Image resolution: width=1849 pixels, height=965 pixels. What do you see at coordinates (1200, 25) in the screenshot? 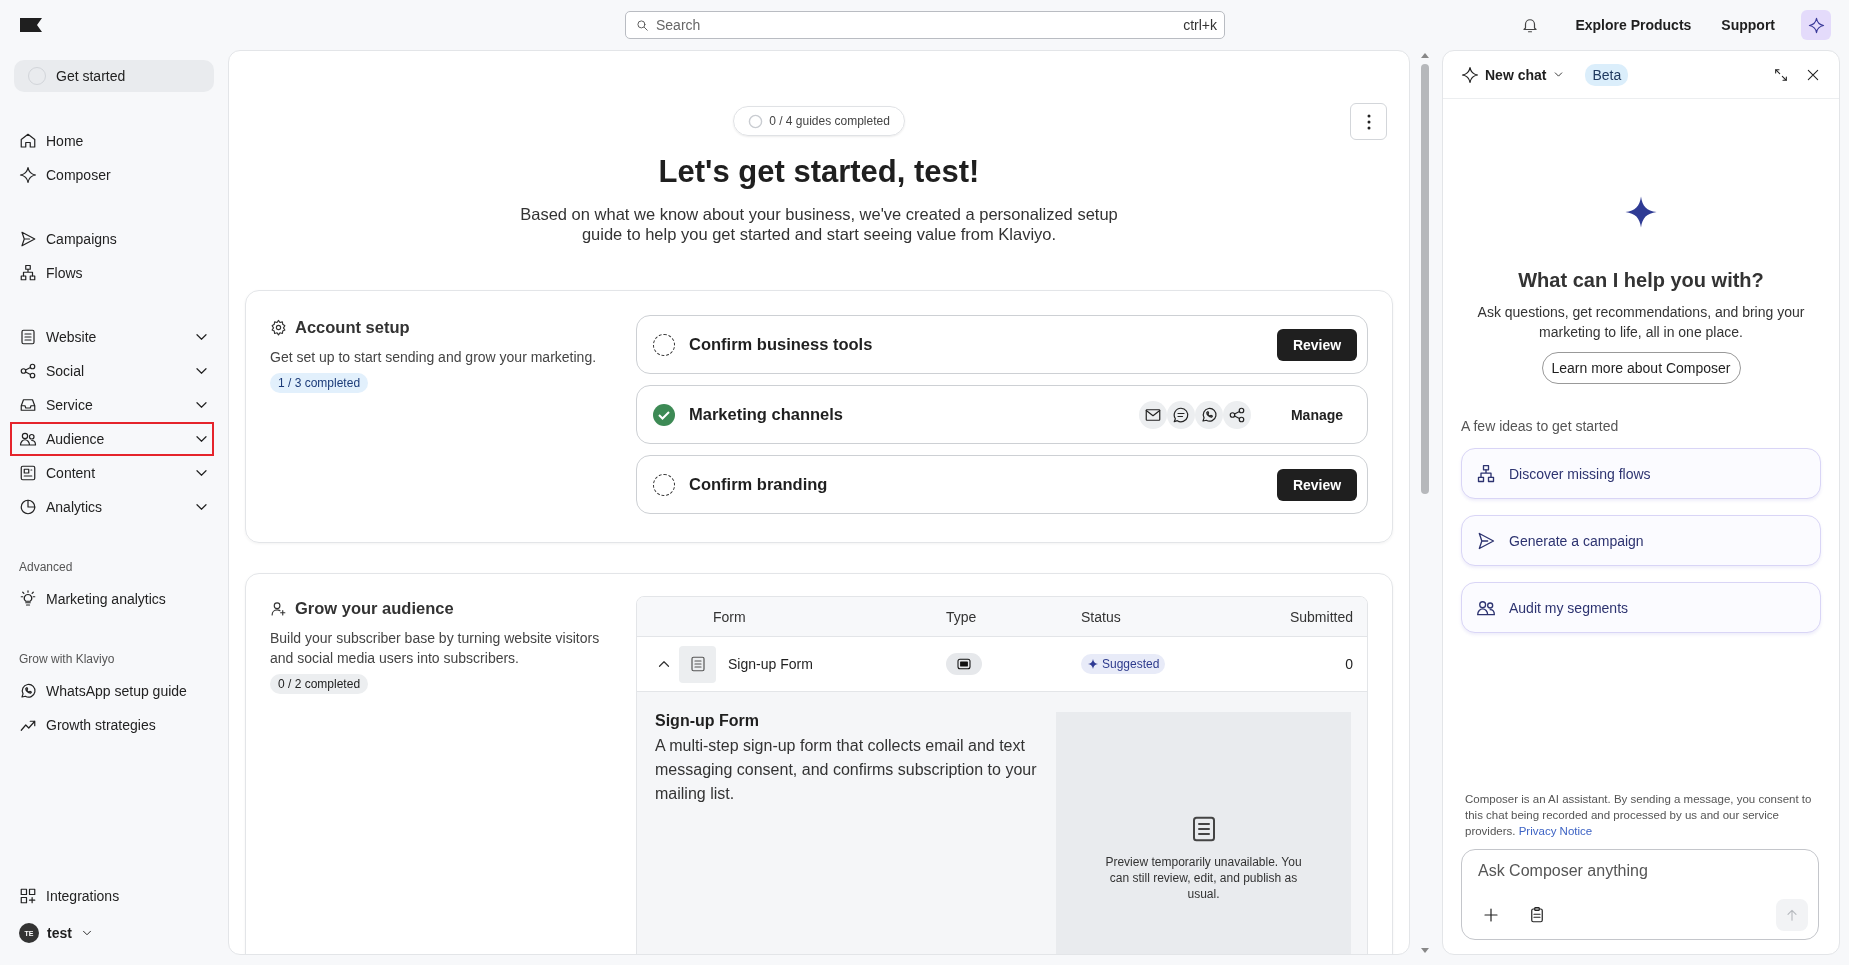
I see `shortcut-hint: ctrl+k` at bounding box center [1200, 25].